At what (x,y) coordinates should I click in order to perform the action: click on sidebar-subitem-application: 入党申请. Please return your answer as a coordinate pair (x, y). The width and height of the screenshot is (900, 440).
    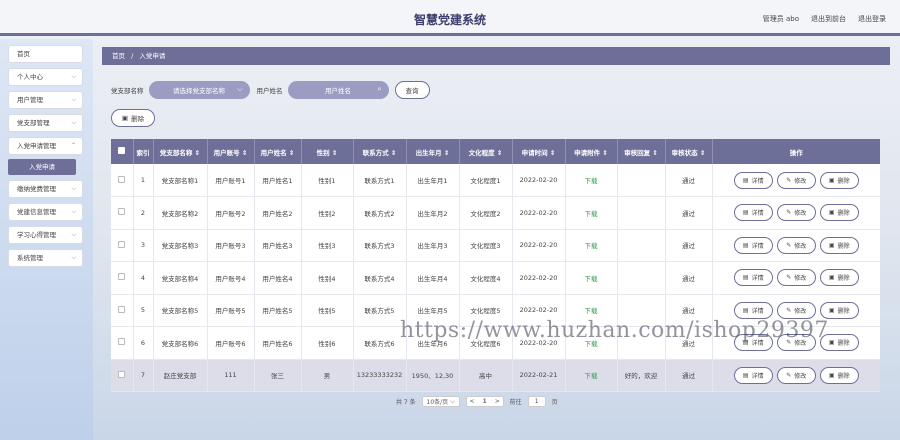
    Looking at the image, I should click on (42, 167).